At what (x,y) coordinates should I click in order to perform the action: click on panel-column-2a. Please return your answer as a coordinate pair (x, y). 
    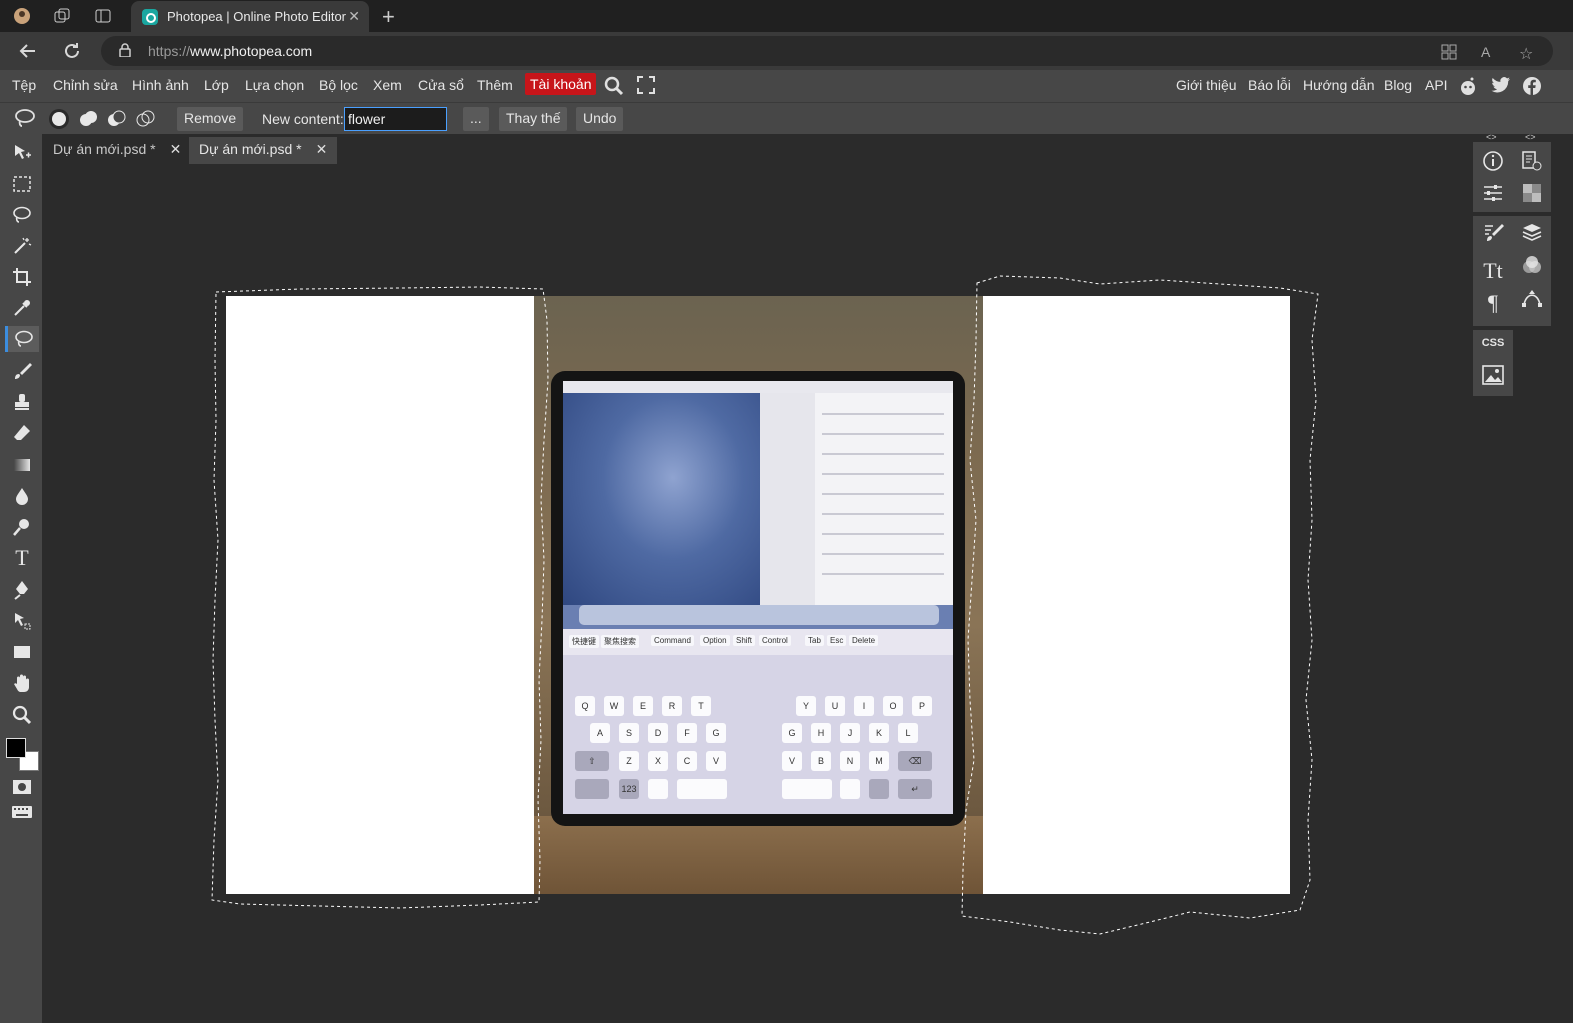
    Looking at the image, I should click on (1532, 177).